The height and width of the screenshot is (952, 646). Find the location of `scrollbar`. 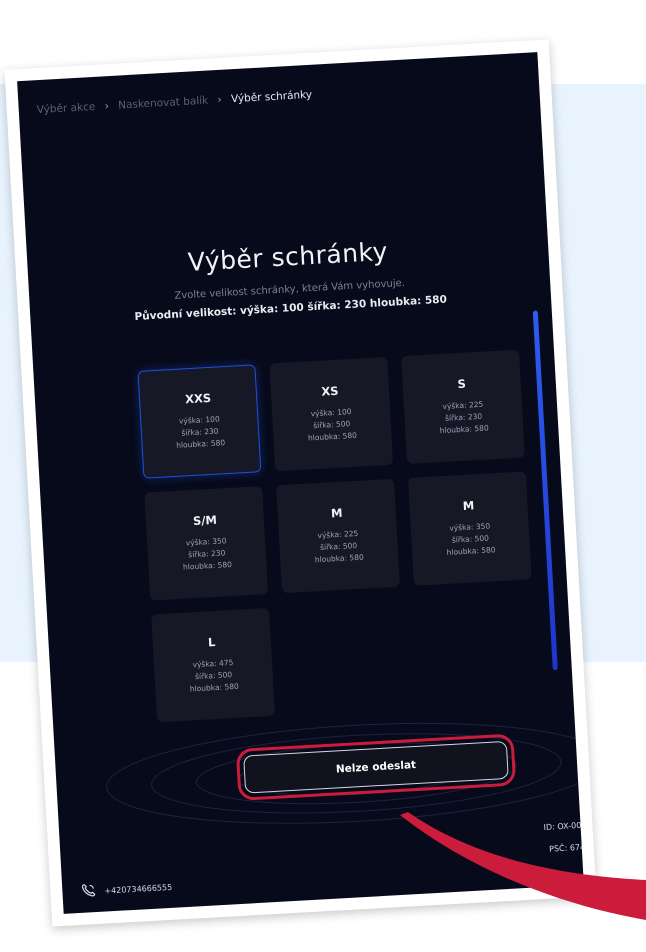

scrollbar is located at coordinates (545, 490).